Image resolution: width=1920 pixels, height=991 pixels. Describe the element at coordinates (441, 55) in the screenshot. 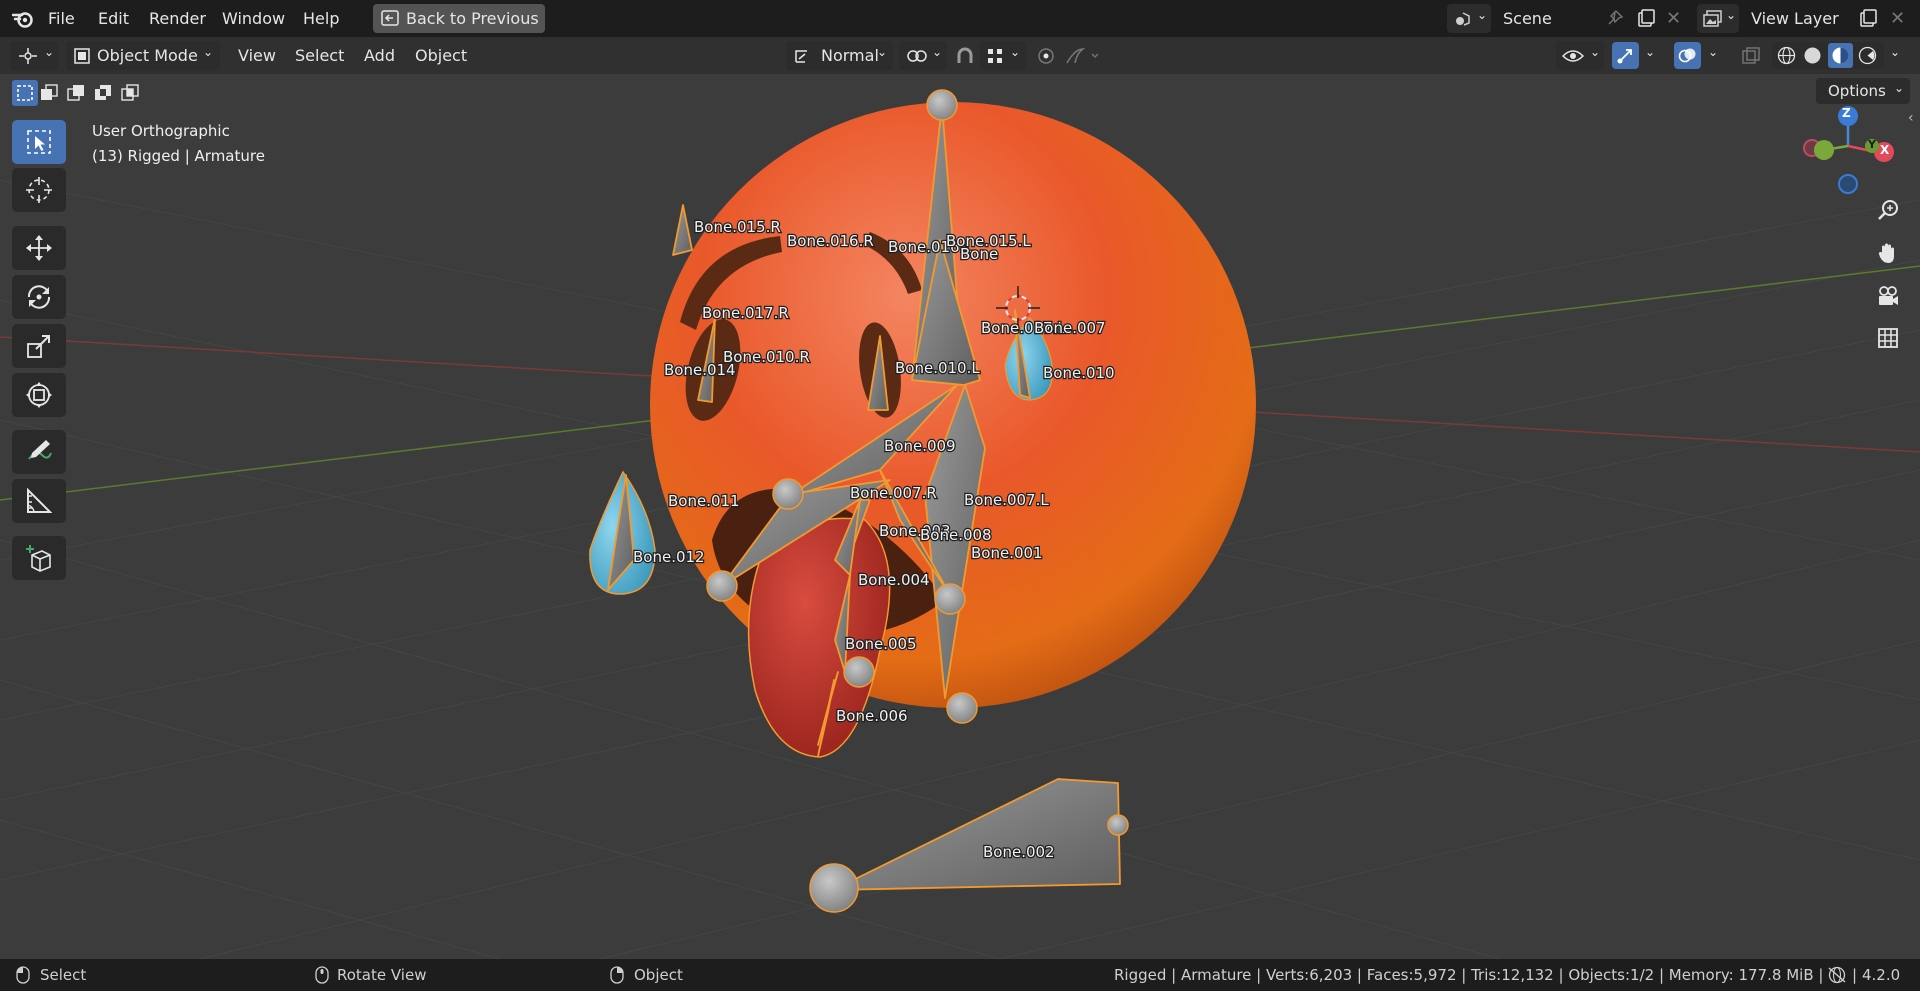

I see `menu-object: Object` at that location.